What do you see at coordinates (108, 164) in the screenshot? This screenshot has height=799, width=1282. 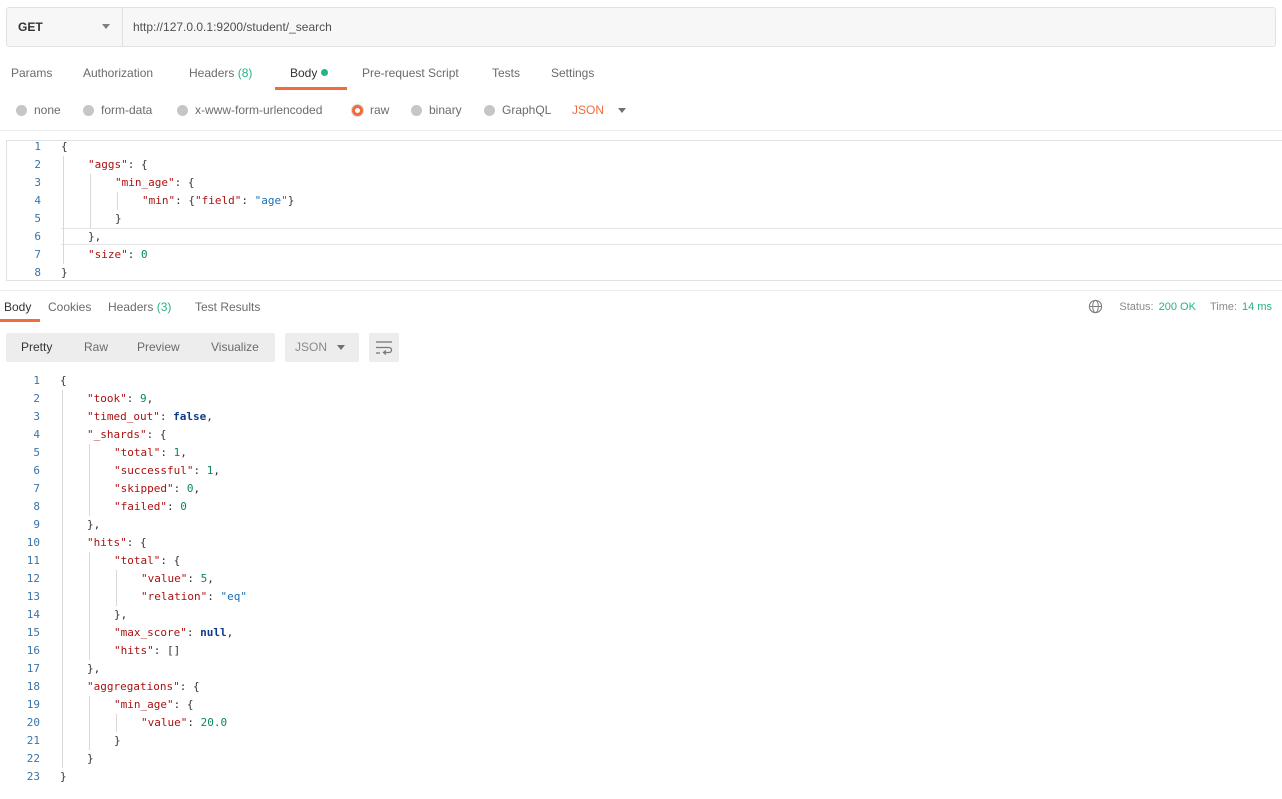 I see `code-token: "aggs"` at bounding box center [108, 164].